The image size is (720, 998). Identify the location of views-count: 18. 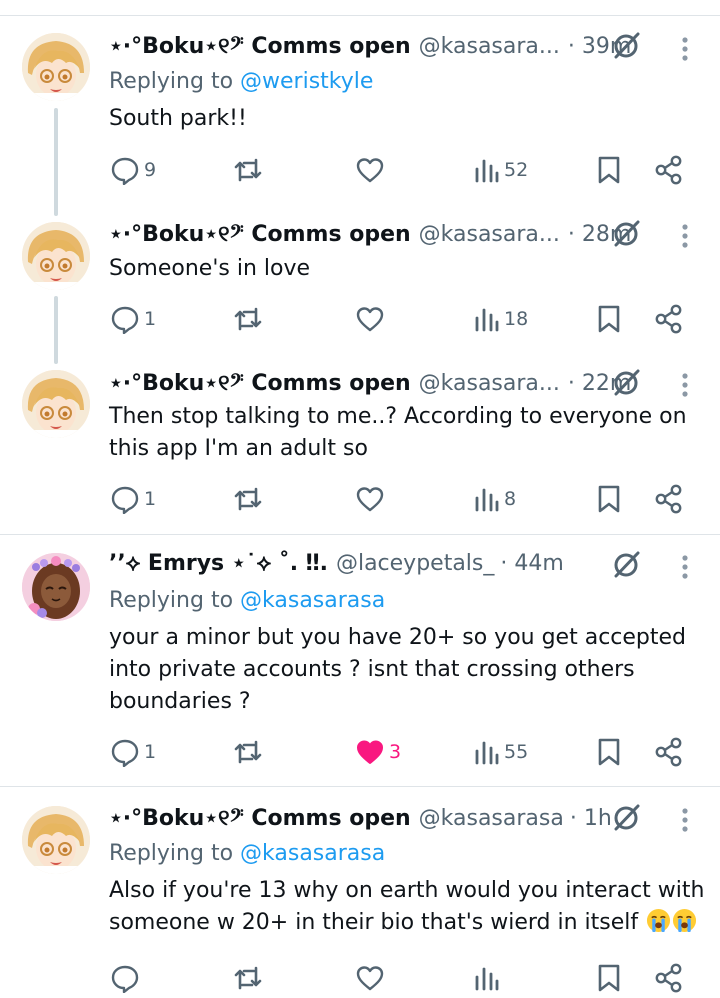
(516, 319).